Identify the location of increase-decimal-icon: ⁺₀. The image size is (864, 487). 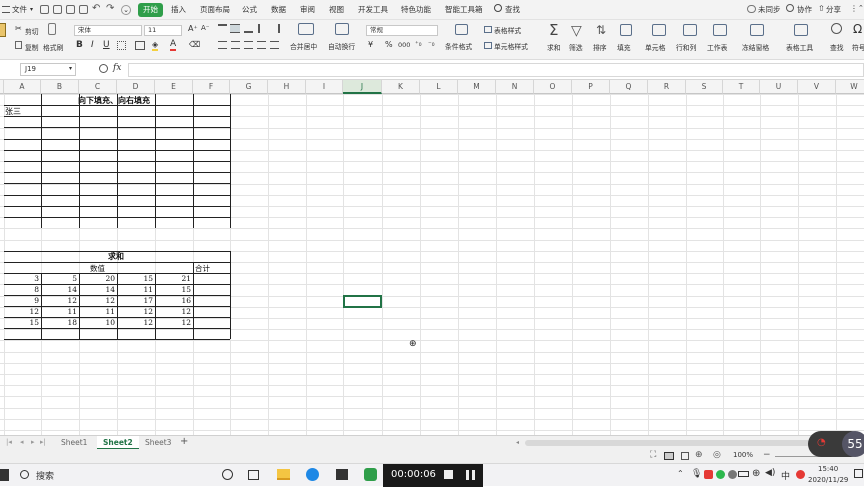
(418, 44).